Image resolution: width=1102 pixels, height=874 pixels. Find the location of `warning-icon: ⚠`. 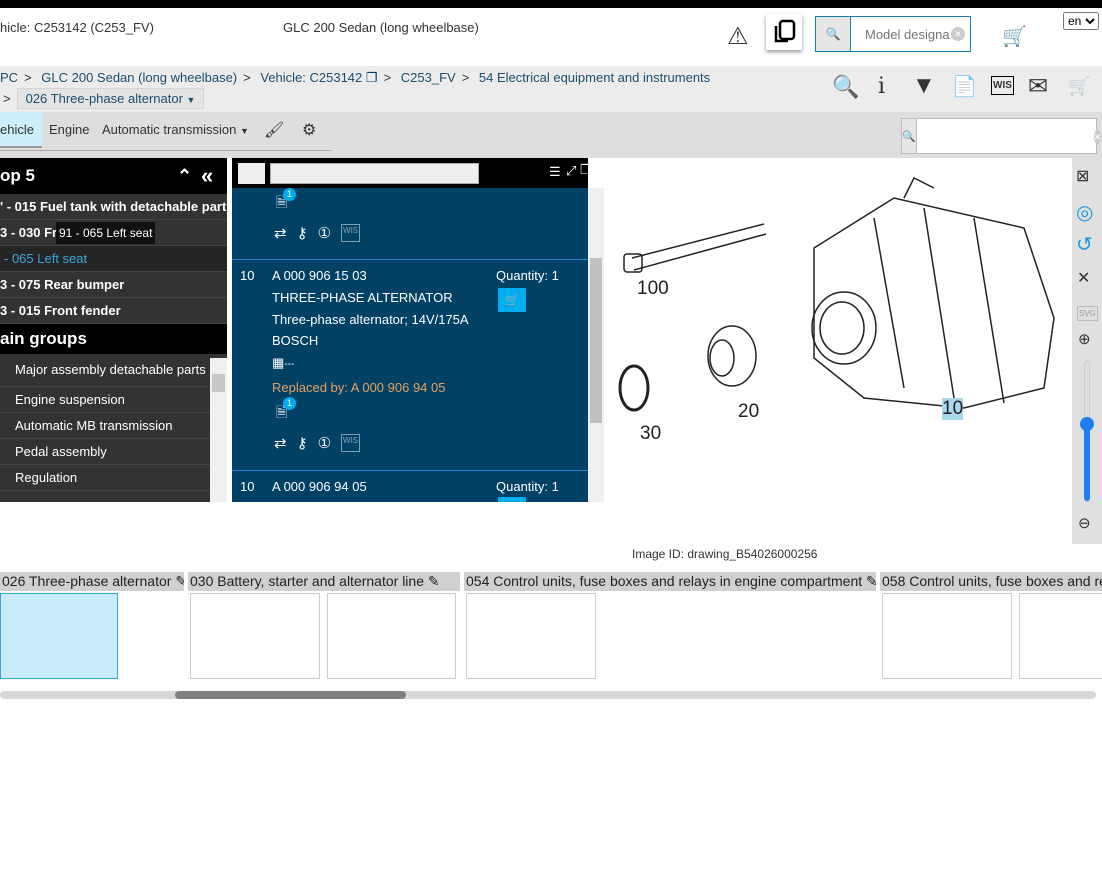

warning-icon: ⚠ is located at coordinates (738, 36).